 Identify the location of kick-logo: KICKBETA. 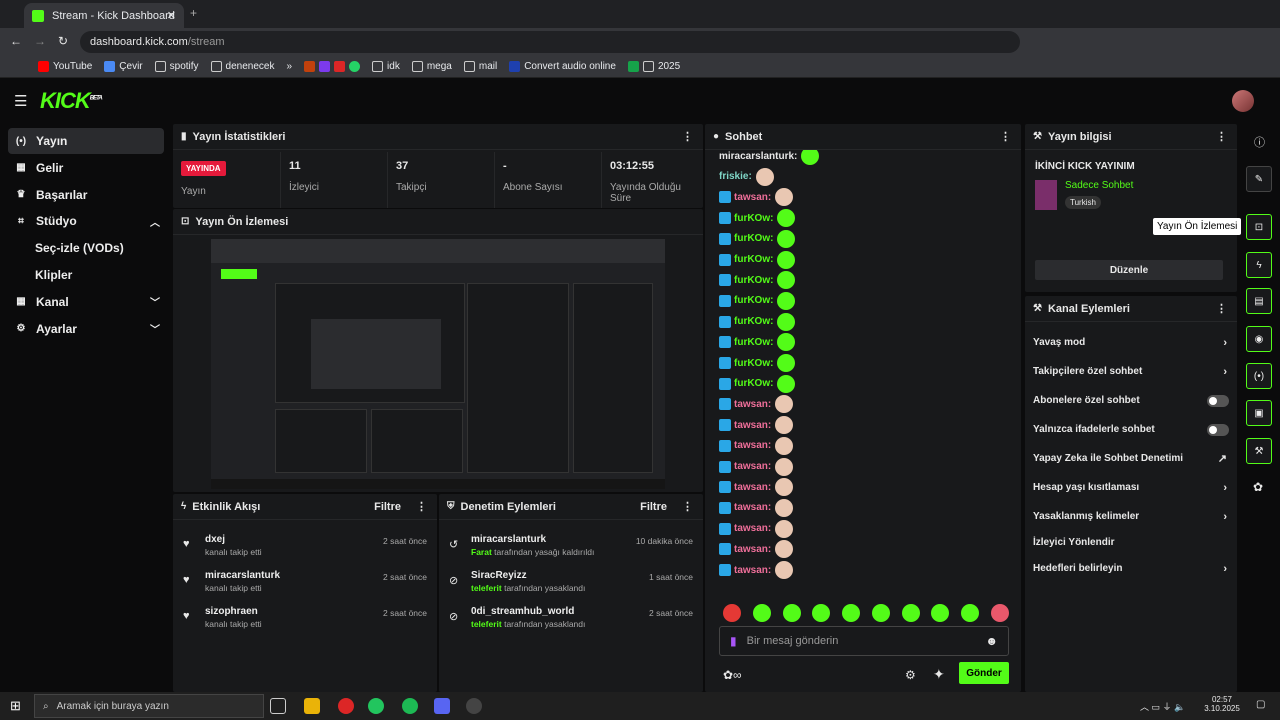
(71, 101).